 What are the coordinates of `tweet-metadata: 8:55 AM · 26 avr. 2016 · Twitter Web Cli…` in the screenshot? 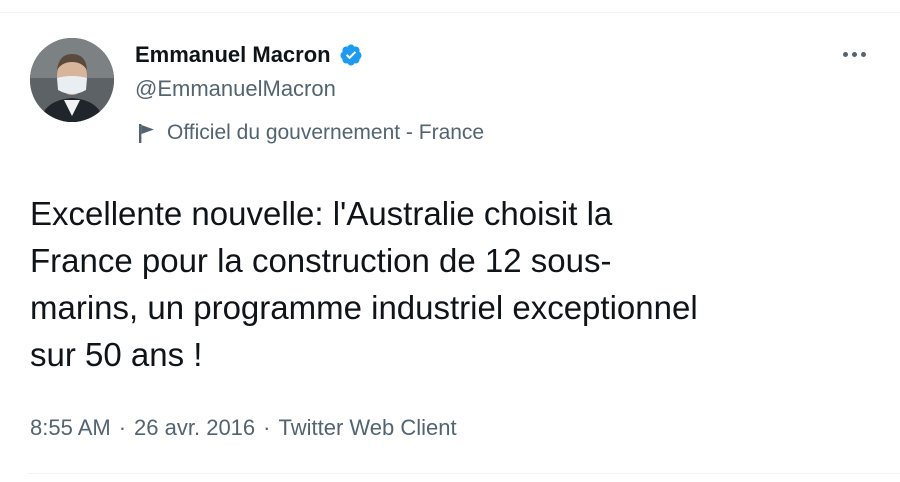 It's located at (243, 428).